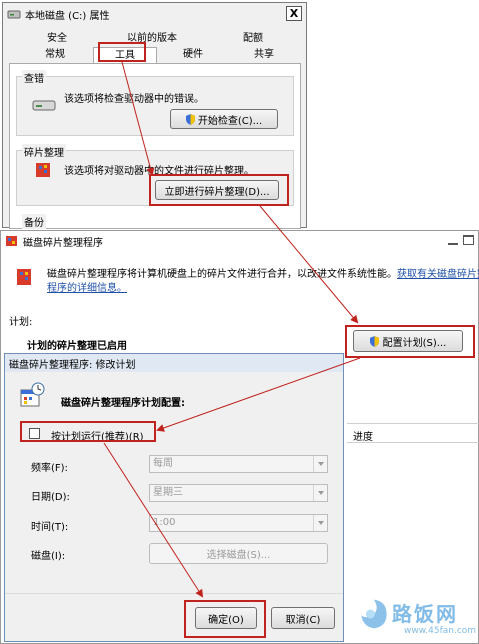 The image size is (479, 644). Describe the element at coordinates (164, 522) in the screenshot. I see `time-value: 1:00` at that location.